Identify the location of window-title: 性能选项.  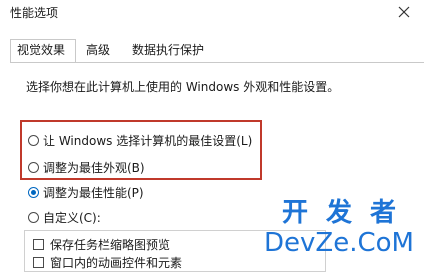
(34, 13).